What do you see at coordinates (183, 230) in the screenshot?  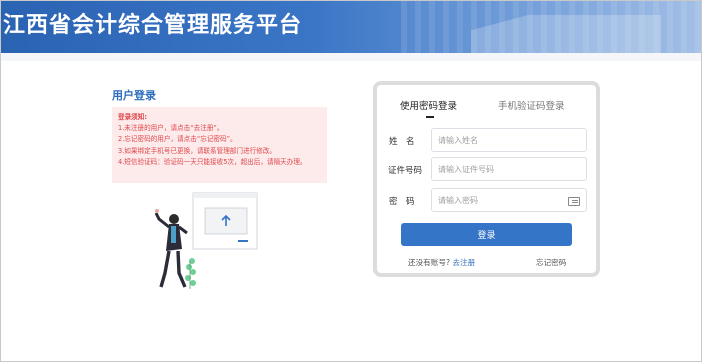 I see `person-arm-right` at bounding box center [183, 230].